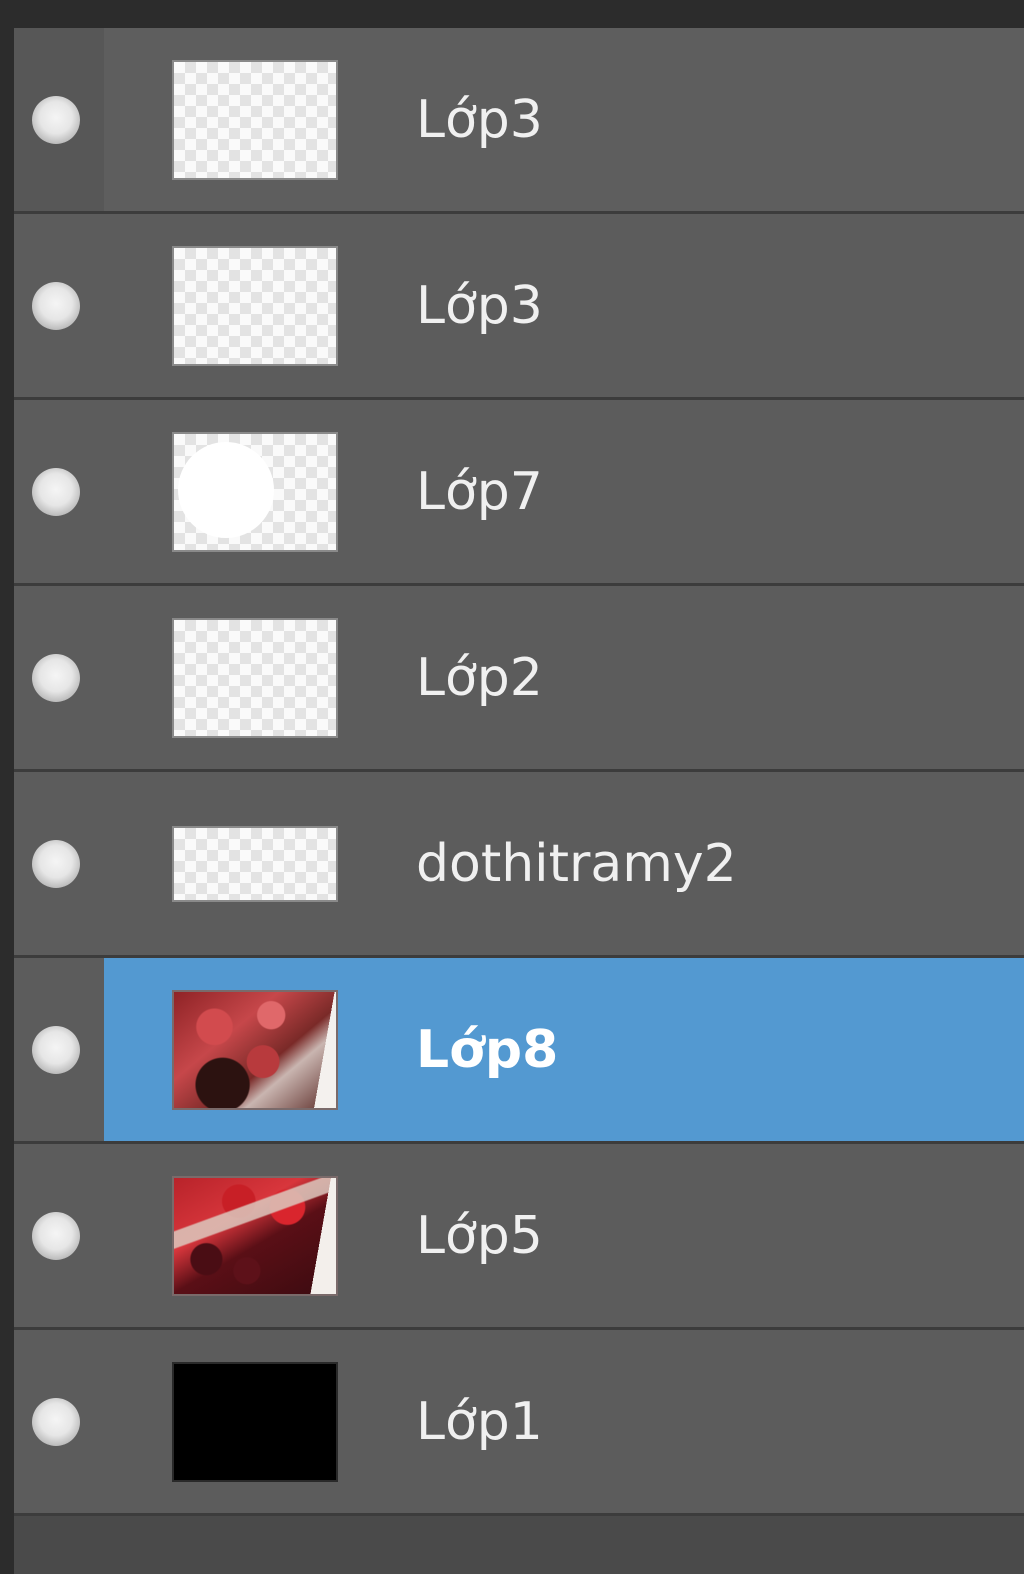 This screenshot has width=1024, height=1574. What do you see at coordinates (479, 1235) in the screenshot?
I see `layer-name: Lớp5` at bounding box center [479, 1235].